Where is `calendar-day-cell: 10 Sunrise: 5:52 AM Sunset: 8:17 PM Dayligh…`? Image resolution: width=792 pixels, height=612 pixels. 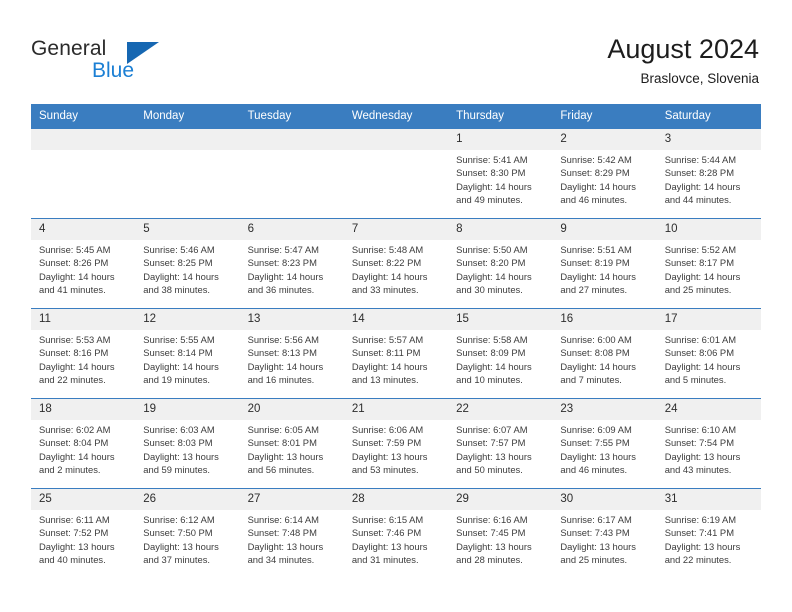
calendar-day-cell: 10 Sunrise: 5:52 AM Sunset: 8:17 PM Dayligh… is located at coordinates (708, 263).